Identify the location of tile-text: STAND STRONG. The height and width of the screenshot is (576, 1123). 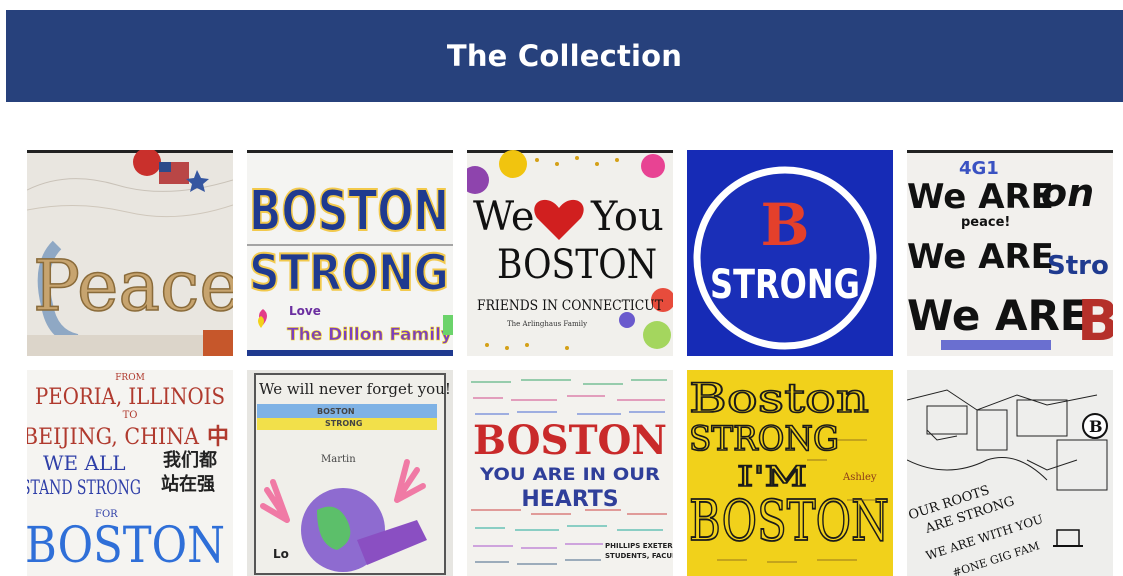
(84, 487).